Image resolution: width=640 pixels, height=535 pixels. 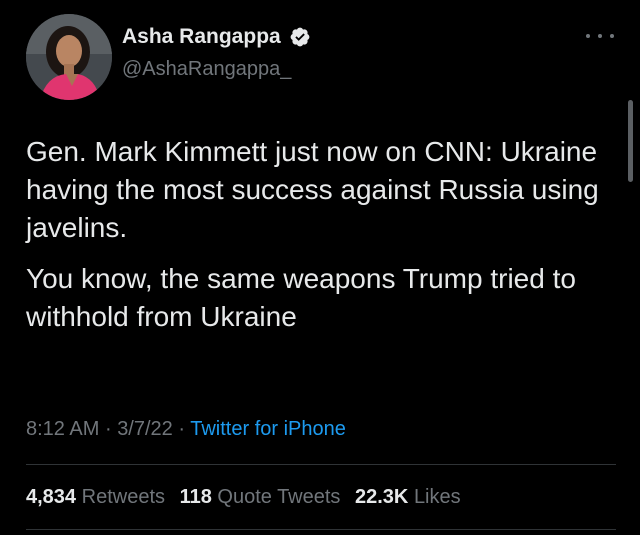 What do you see at coordinates (300, 37) in the screenshot?
I see `verified-badge-icon` at bounding box center [300, 37].